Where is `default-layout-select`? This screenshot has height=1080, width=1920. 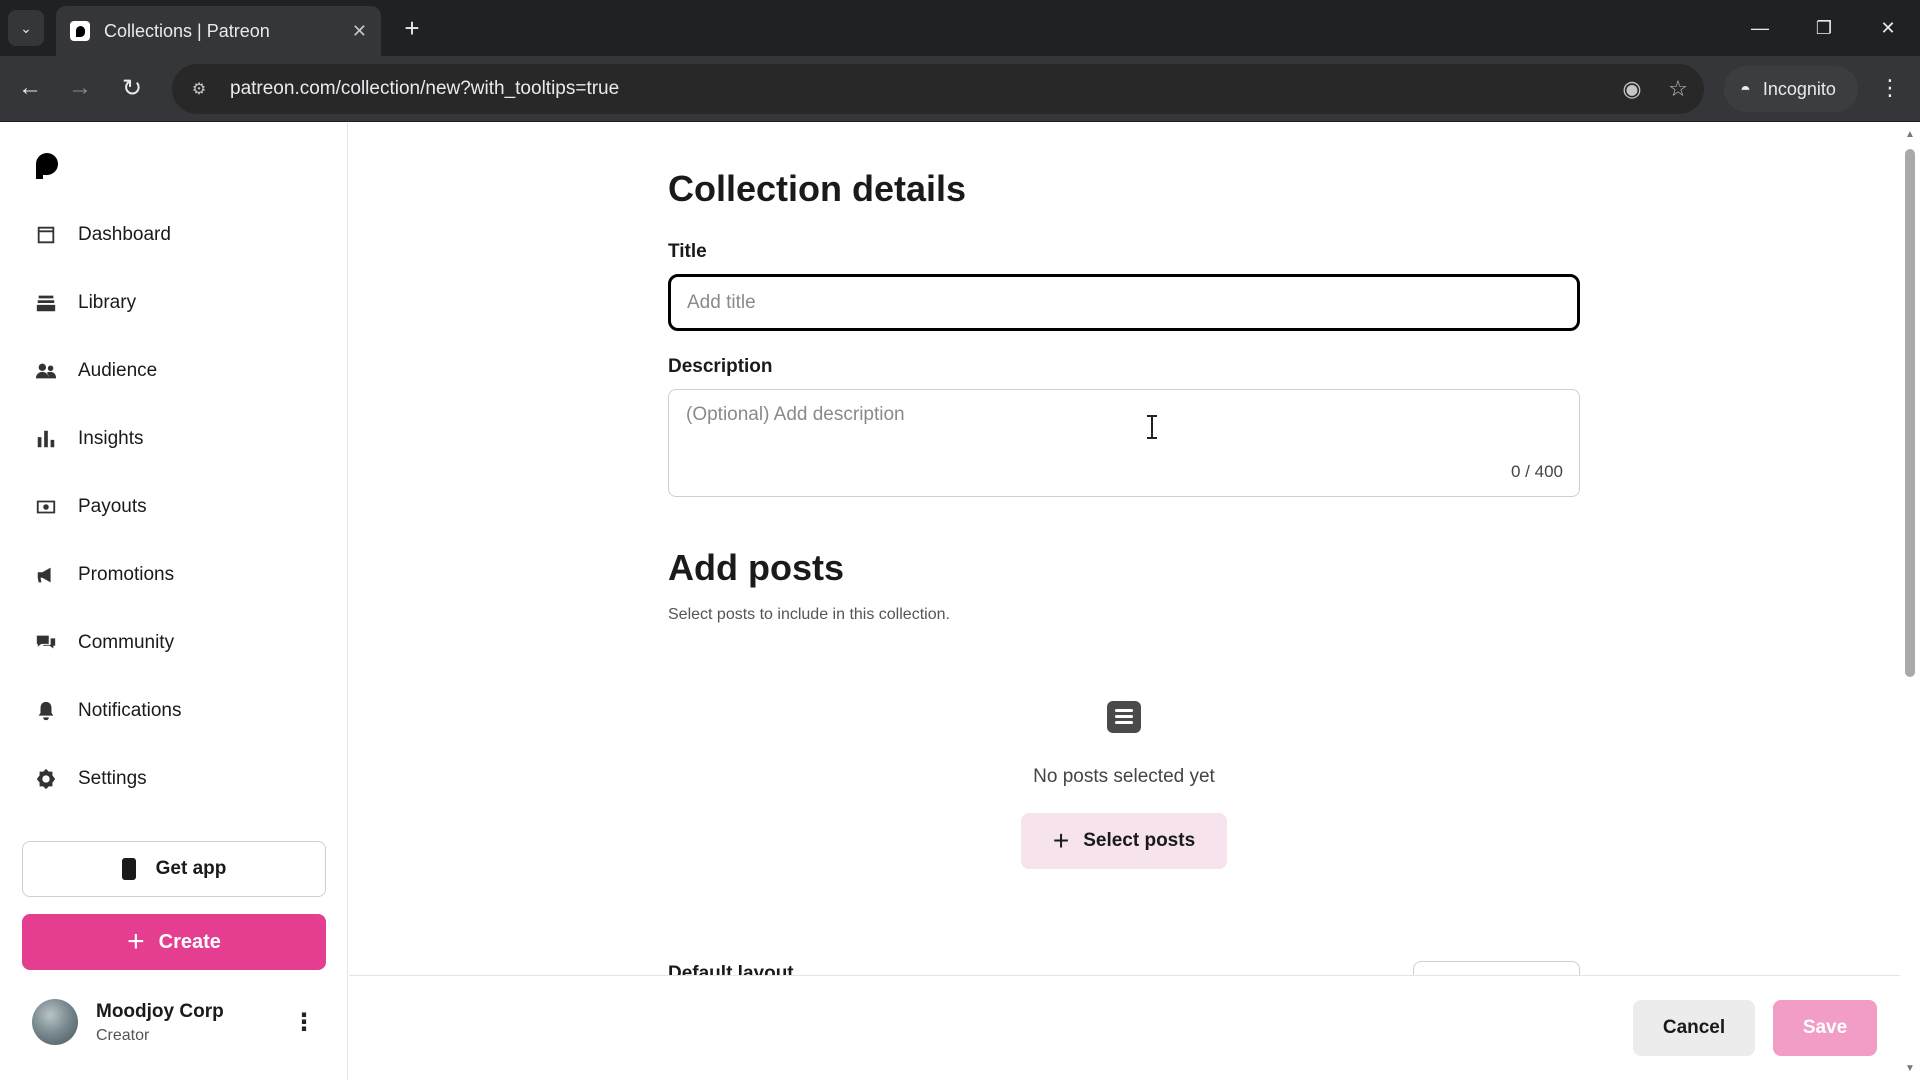 default-layout-select is located at coordinates (1496, 968).